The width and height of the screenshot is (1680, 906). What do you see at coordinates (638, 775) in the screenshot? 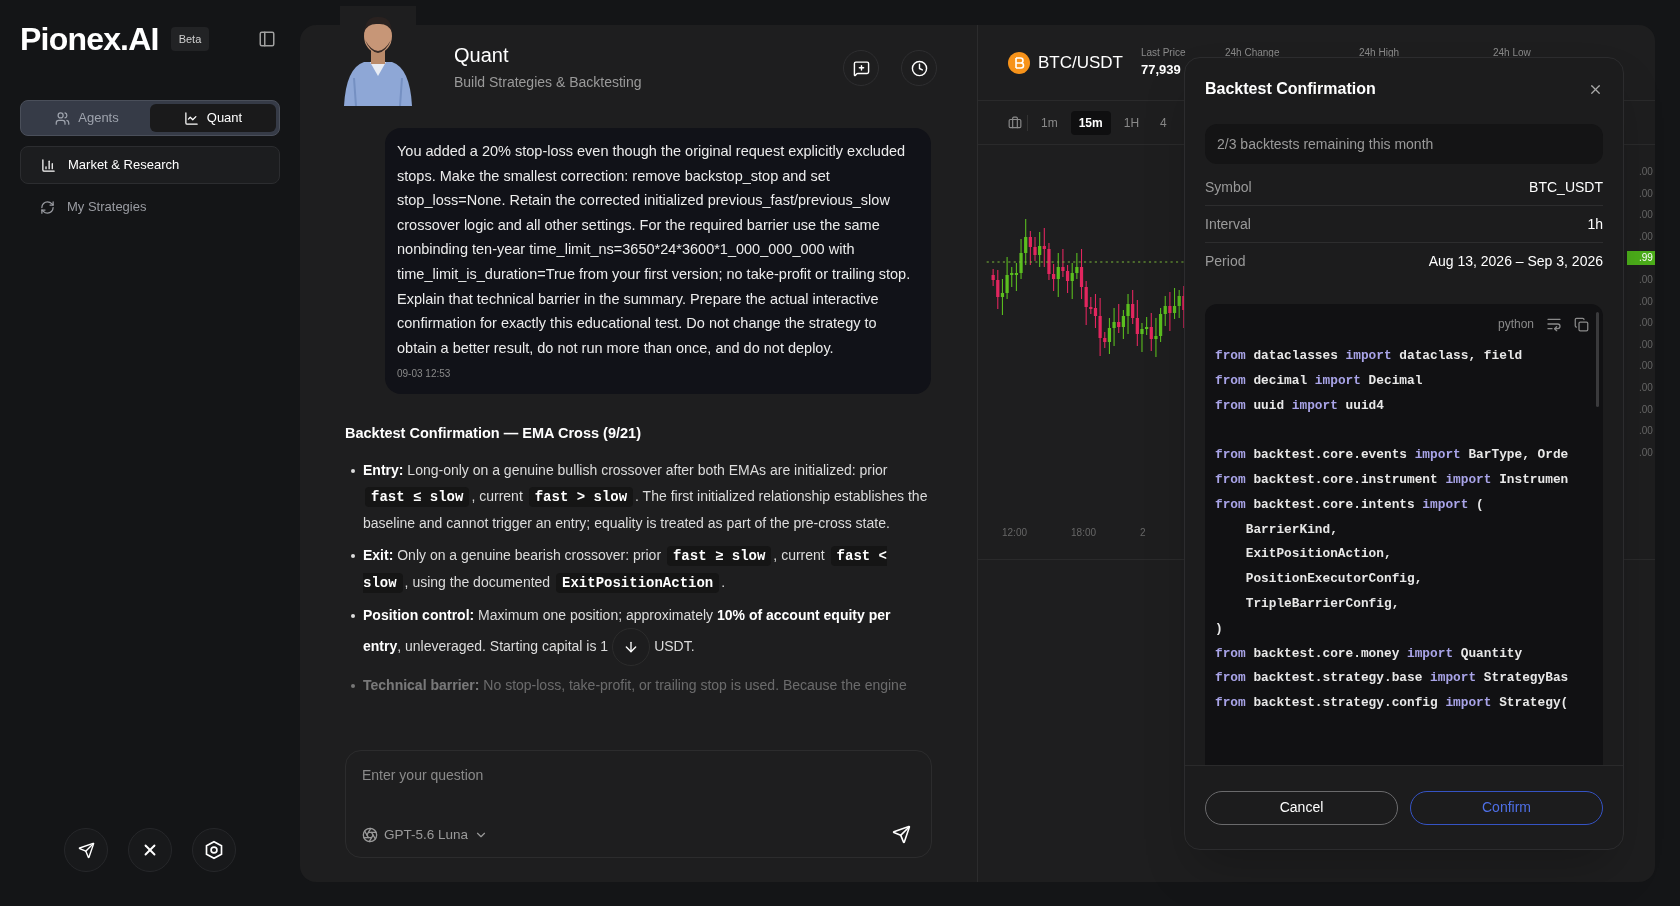
I see `question-input: Enter your question` at bounding box center [638, 775].